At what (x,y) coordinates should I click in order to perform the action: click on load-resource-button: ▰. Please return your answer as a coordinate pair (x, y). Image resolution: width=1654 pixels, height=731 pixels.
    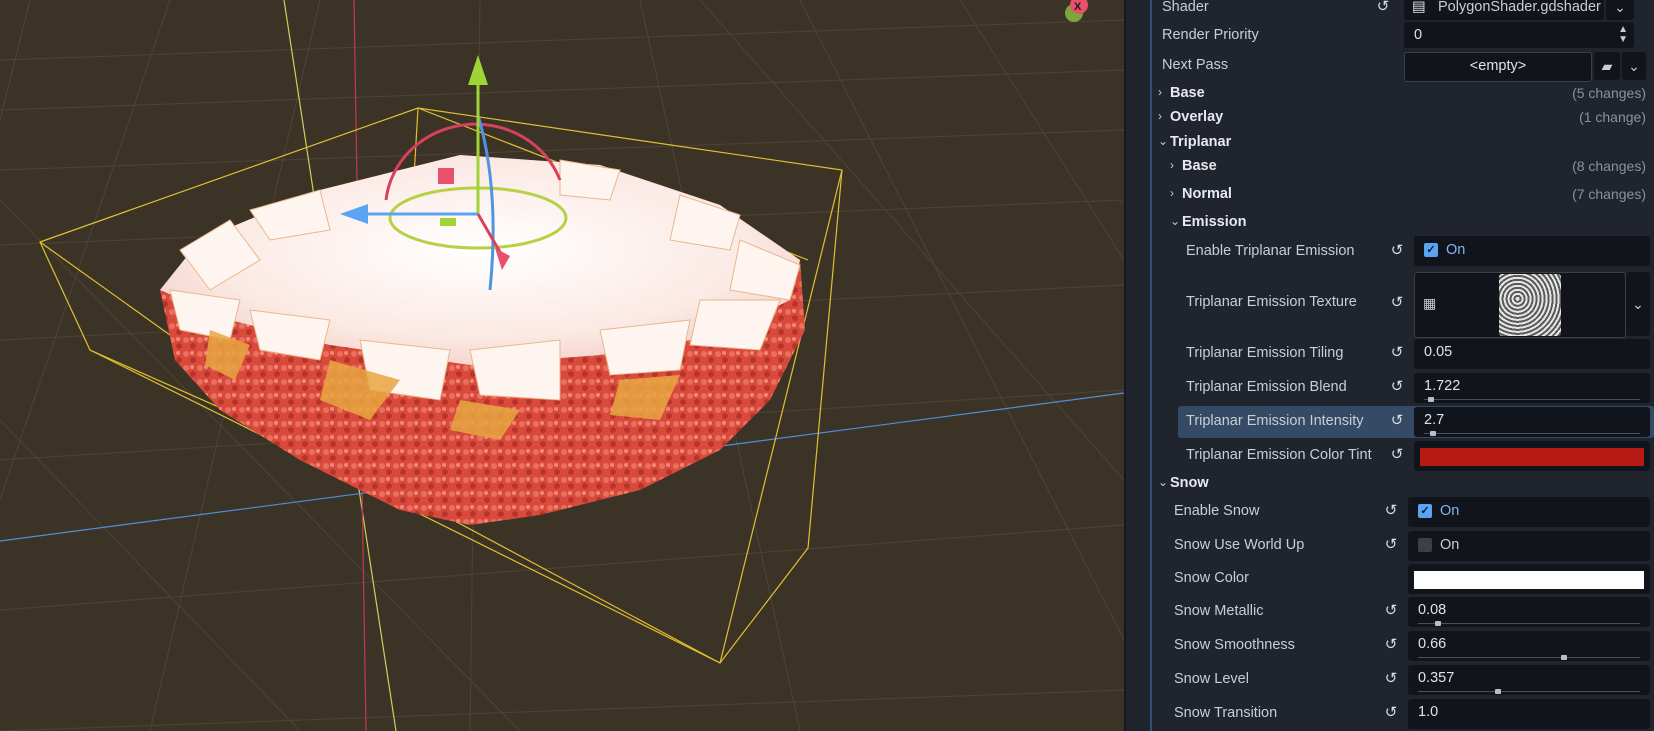
    Looking at the image, I should click on (1607, 66).